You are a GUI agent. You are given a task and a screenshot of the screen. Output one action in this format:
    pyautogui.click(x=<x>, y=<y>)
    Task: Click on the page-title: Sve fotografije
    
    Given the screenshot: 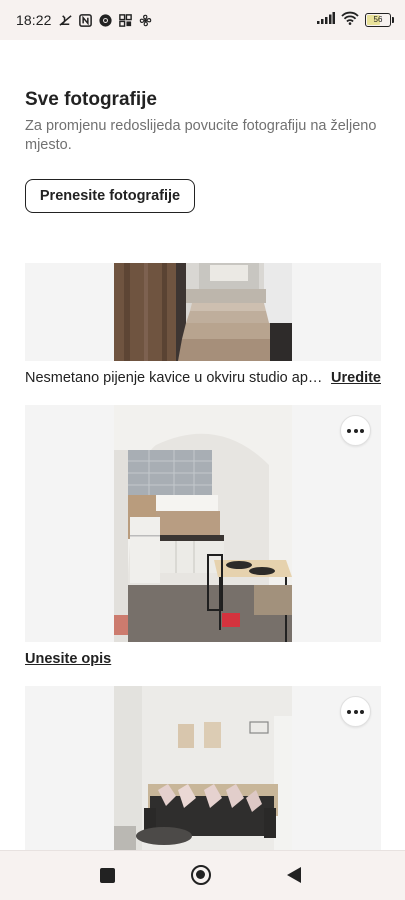 What is the action you would take?
    pyautogui.click(x=91, y=99)
    